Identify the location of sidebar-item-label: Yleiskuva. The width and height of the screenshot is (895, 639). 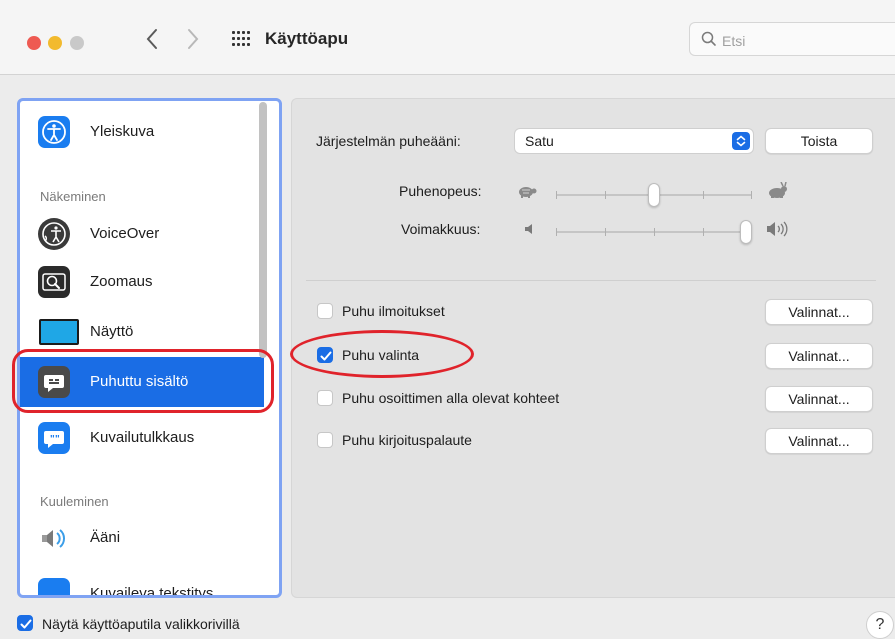
(122, 131).